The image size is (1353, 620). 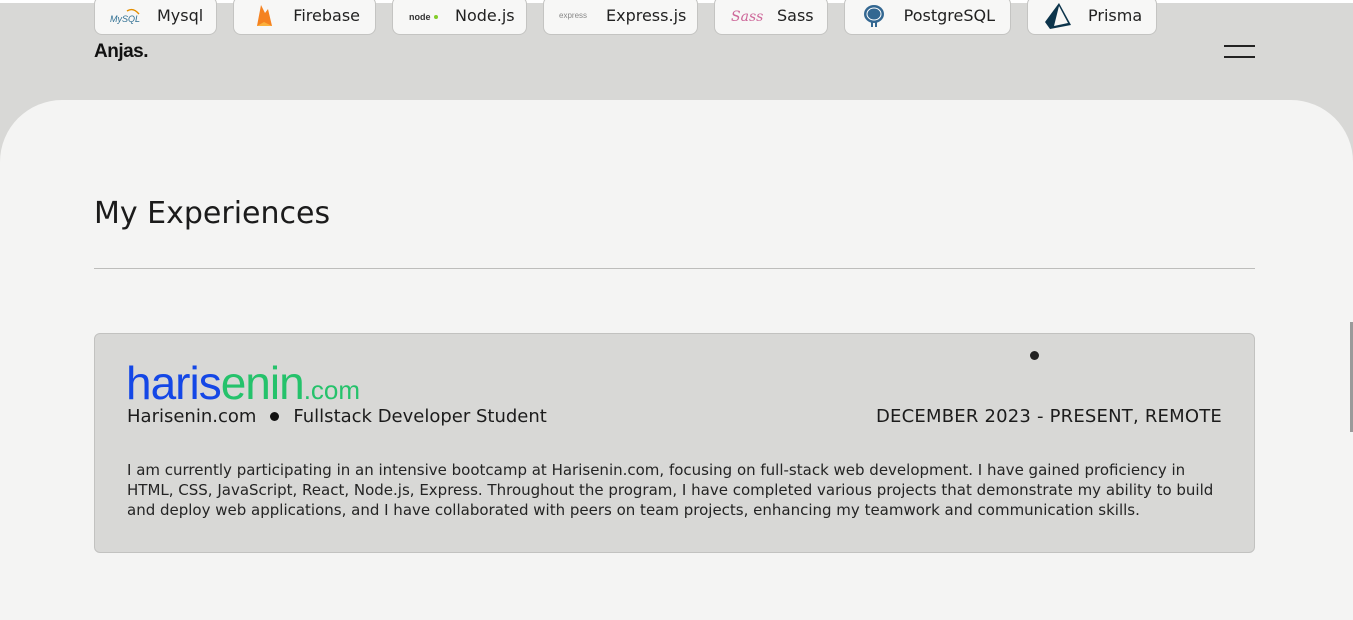 I want to click on sass-icon: Sass, so click(x=746, y=16).